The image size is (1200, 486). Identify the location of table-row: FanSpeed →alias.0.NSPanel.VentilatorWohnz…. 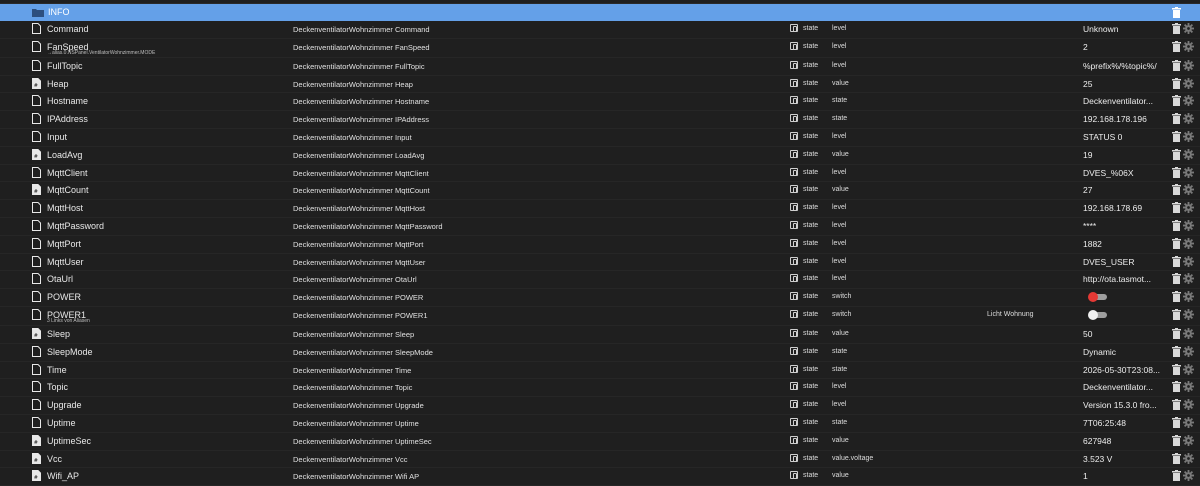
(600, 48).